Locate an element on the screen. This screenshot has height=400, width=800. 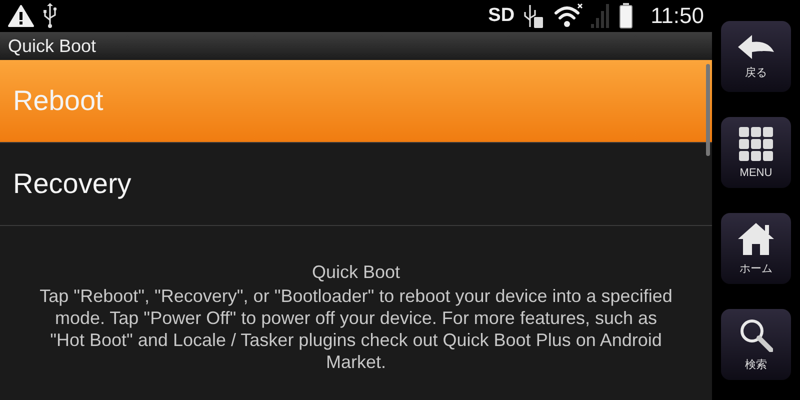
home-button: ホーム is located at coordinates (756, 248).